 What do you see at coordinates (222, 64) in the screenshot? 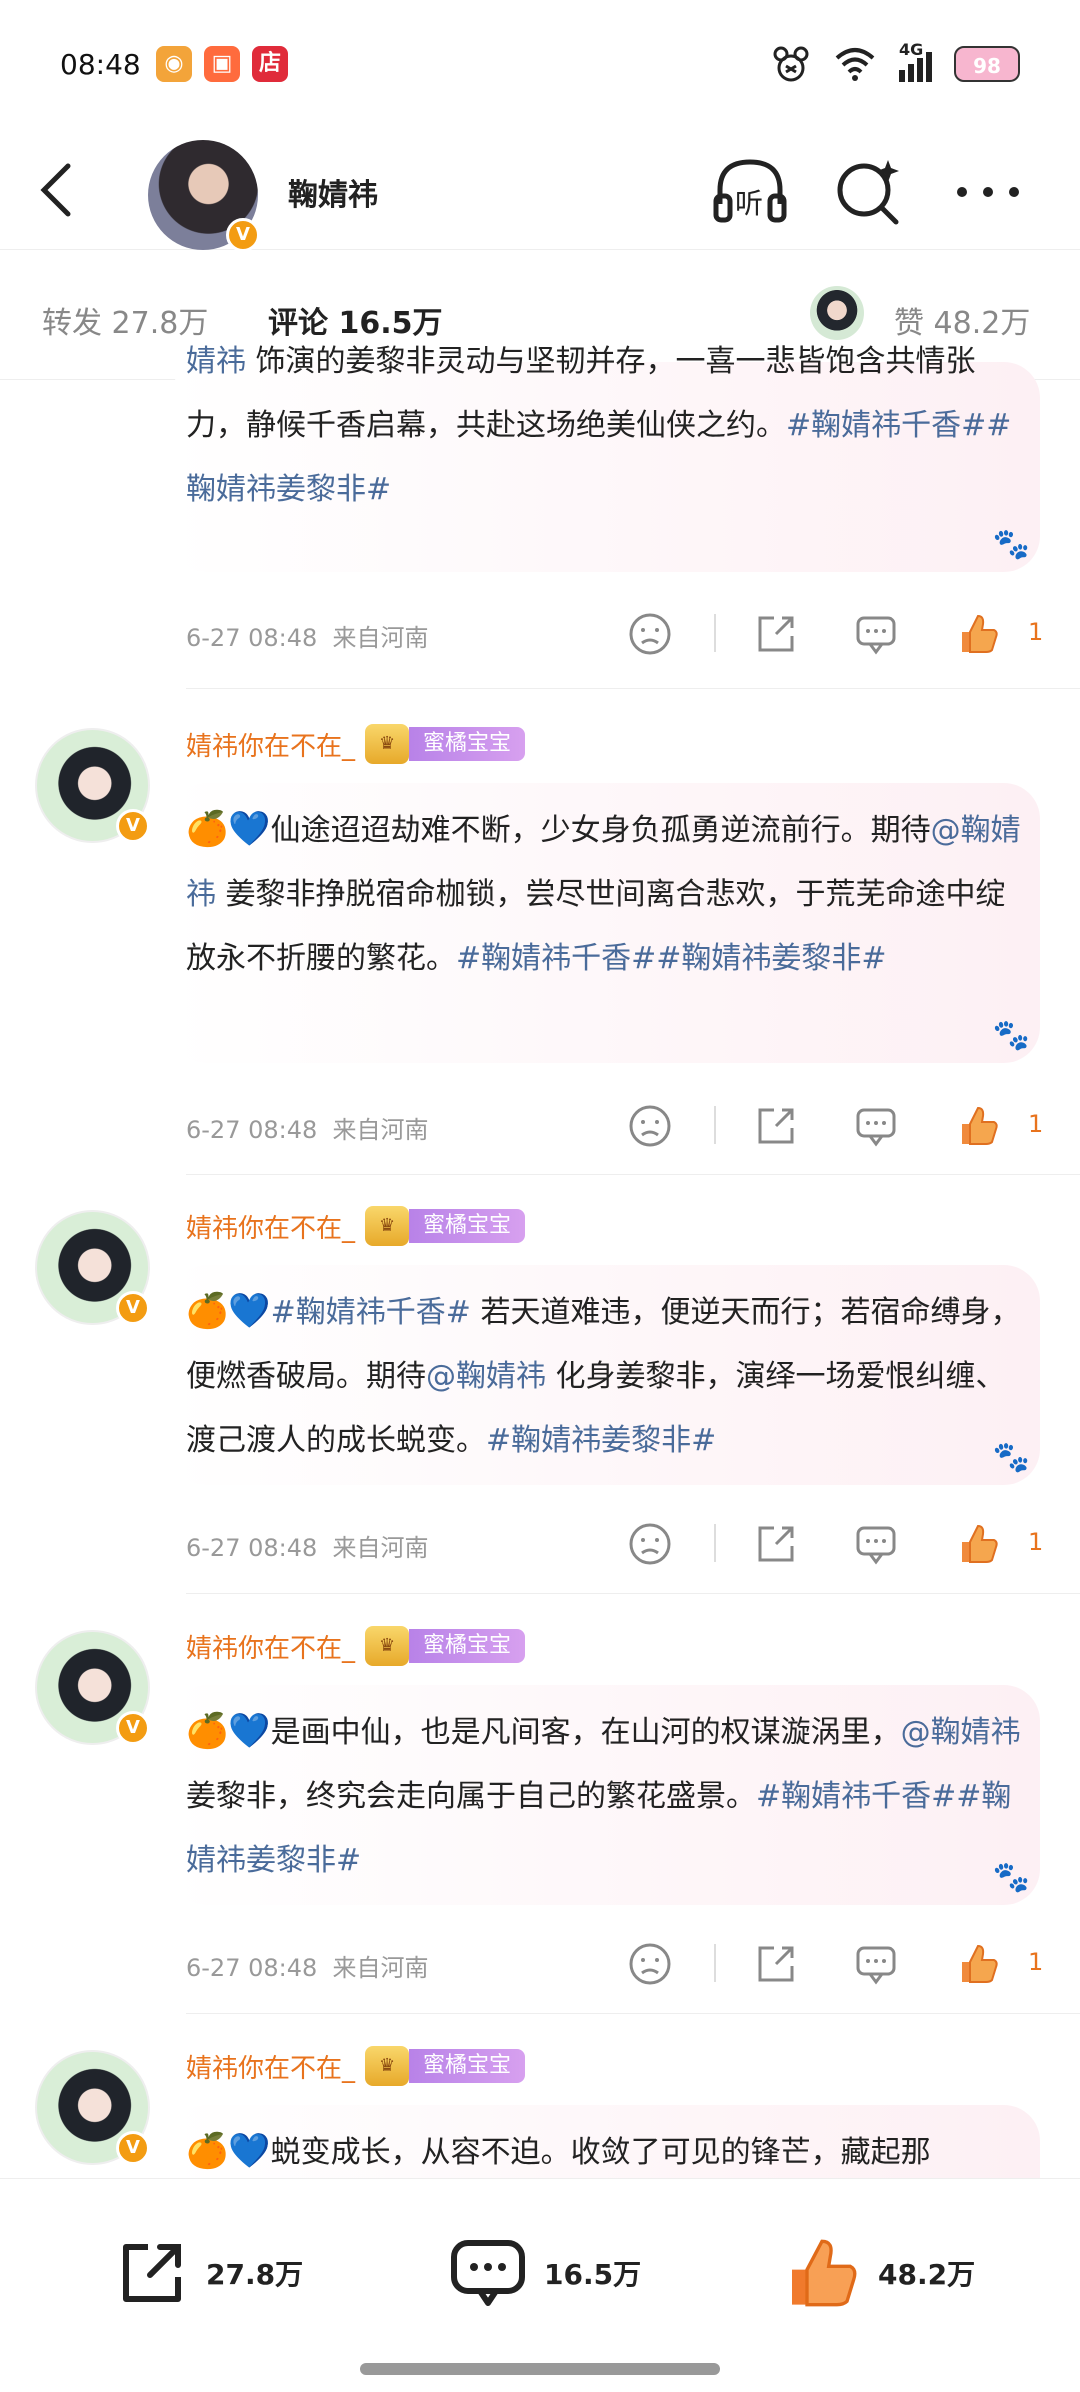
I see `camera-app-icon: ▣` at bounding box center [222, 64].